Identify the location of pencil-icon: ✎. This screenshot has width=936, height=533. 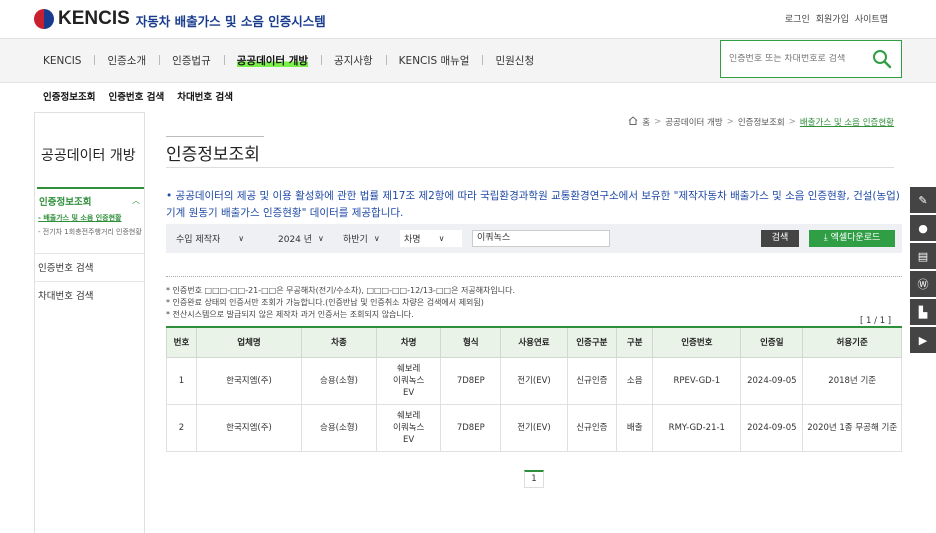
(923, 200).